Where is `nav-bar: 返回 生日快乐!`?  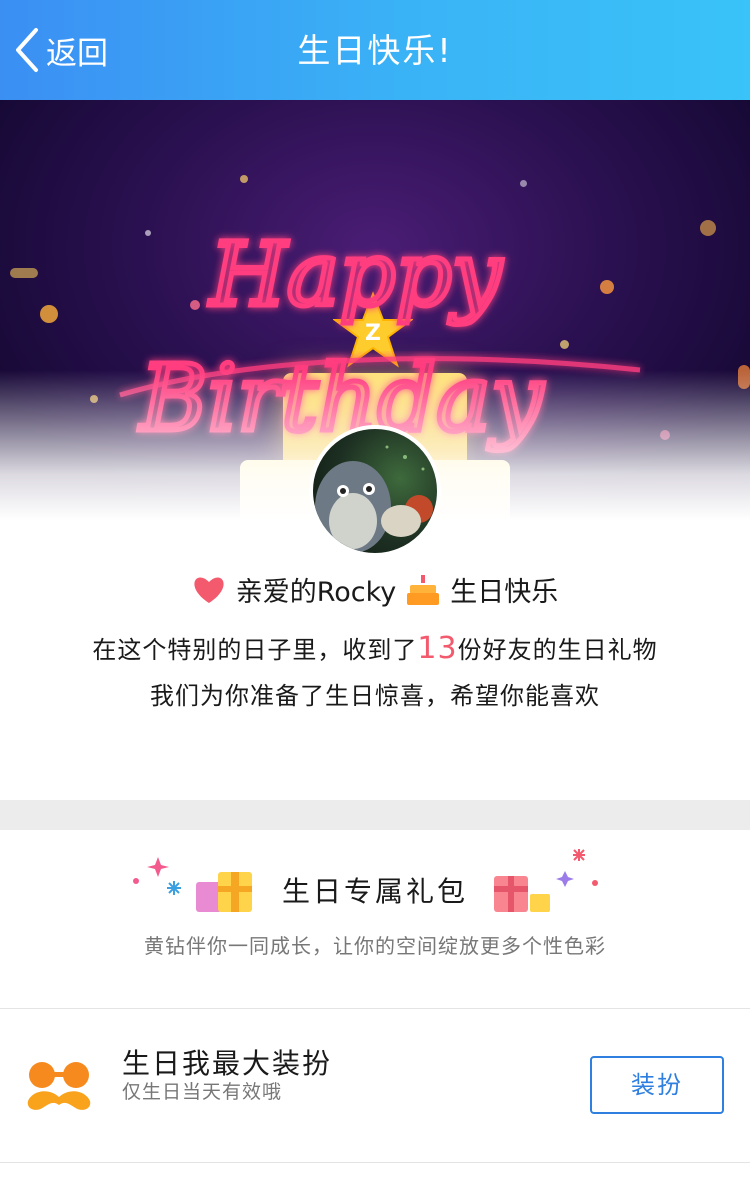
nav-bar: 返回 生日快乐! is located at coordinates (375, 50).